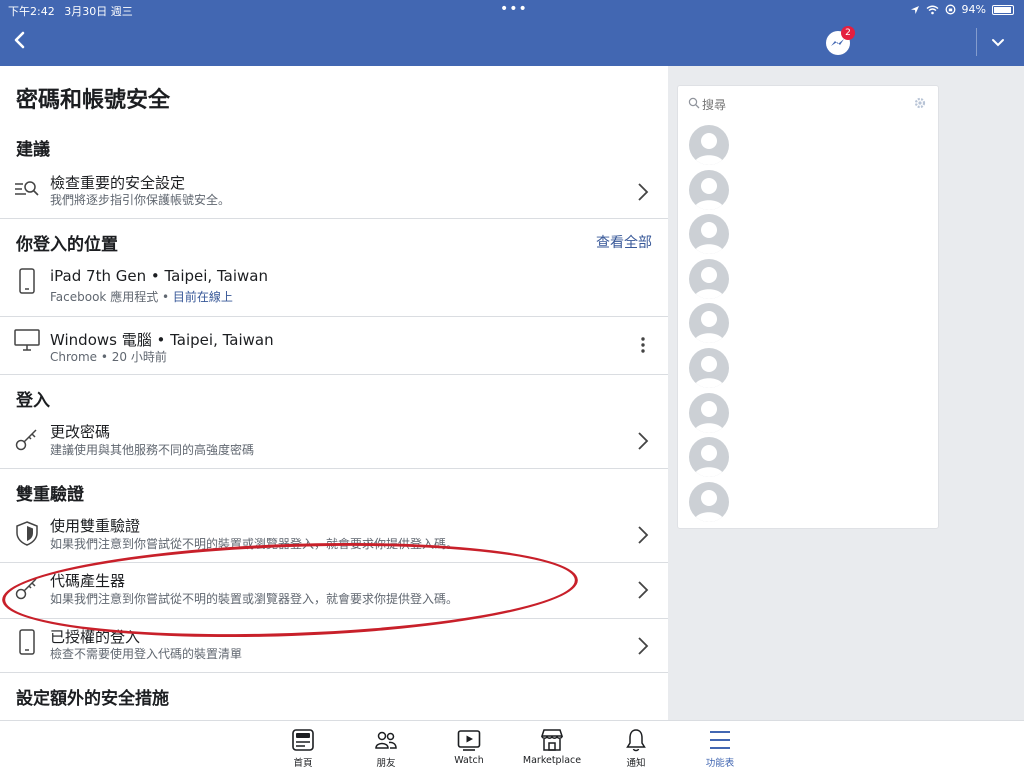  I want to click on tab-home: 首頁, so click(303, 744).